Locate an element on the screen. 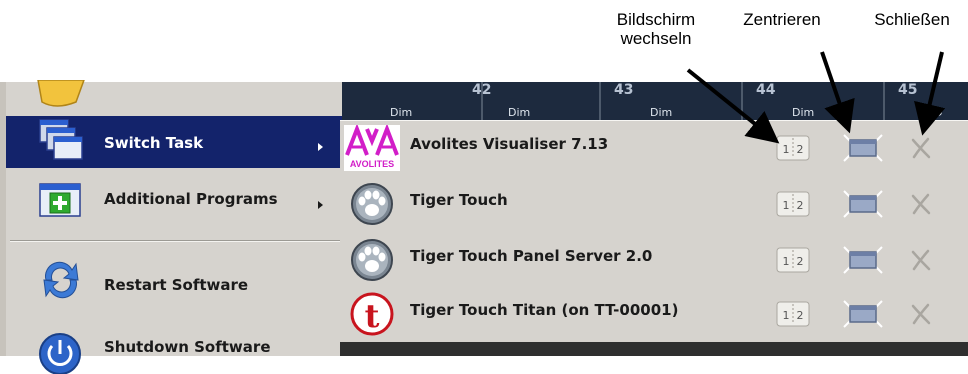  taskbar-strip is located at coordinates (654, 349).